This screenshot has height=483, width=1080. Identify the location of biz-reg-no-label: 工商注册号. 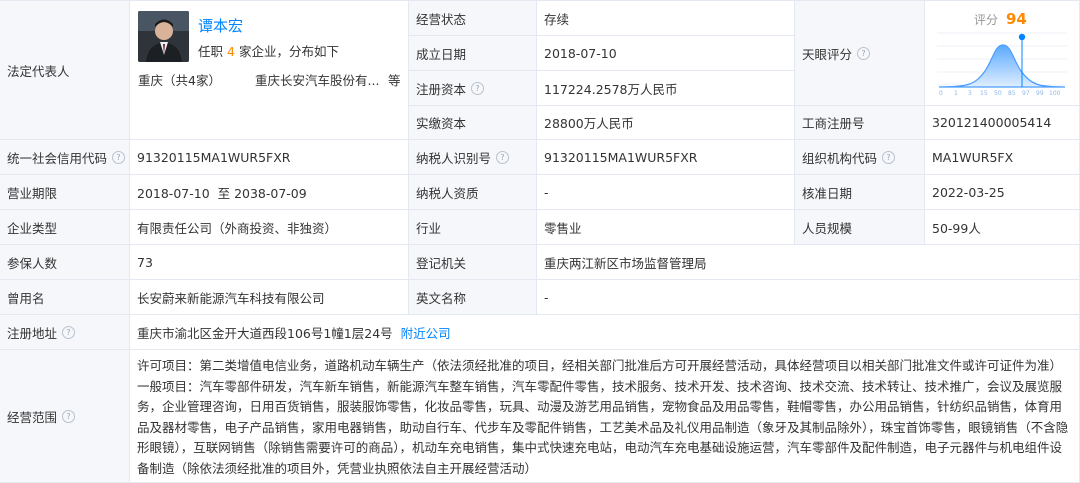
(860, 123).